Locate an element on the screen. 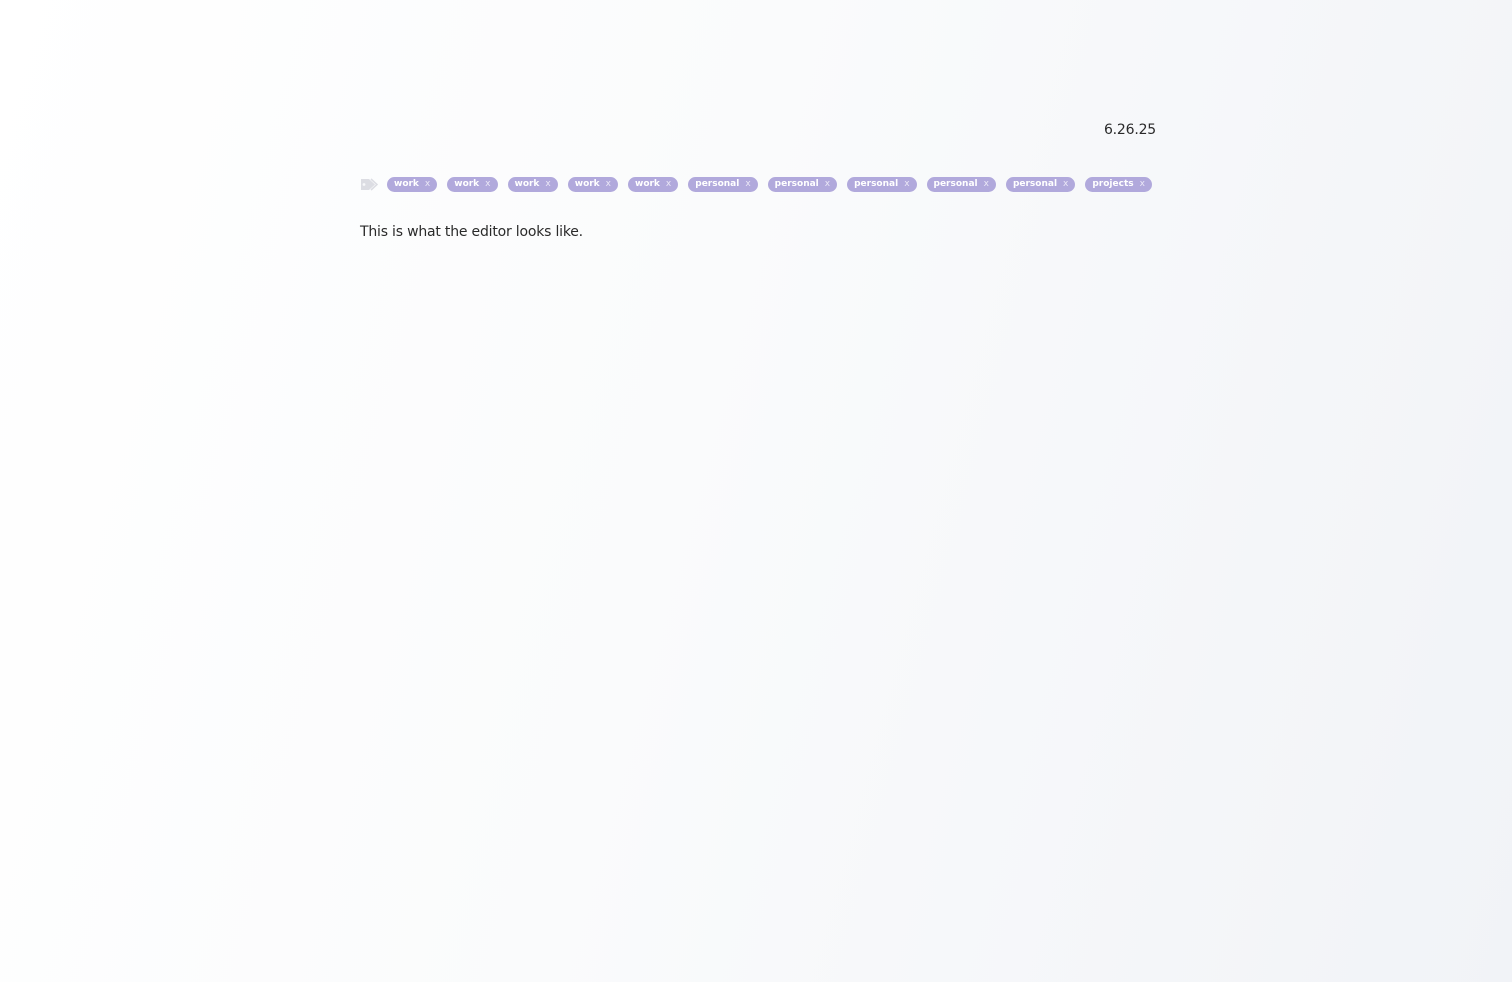  editor-body: This is what the editor looks like. is located at coordinates (471, 232).